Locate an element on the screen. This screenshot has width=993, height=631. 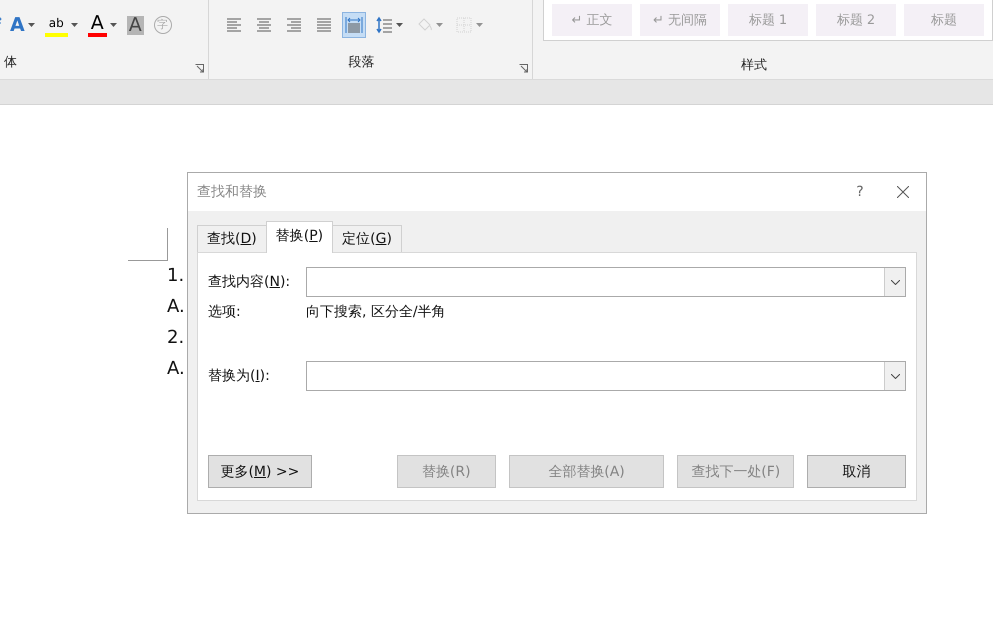
options-text: 向下搜索, 区分全/半角 is located at coordinates (376, 312).